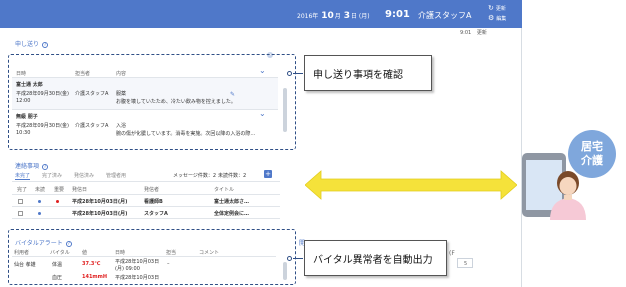 This screenshot has width=626, height=287. I want to click on year-value: 2016, so click(305, 16).